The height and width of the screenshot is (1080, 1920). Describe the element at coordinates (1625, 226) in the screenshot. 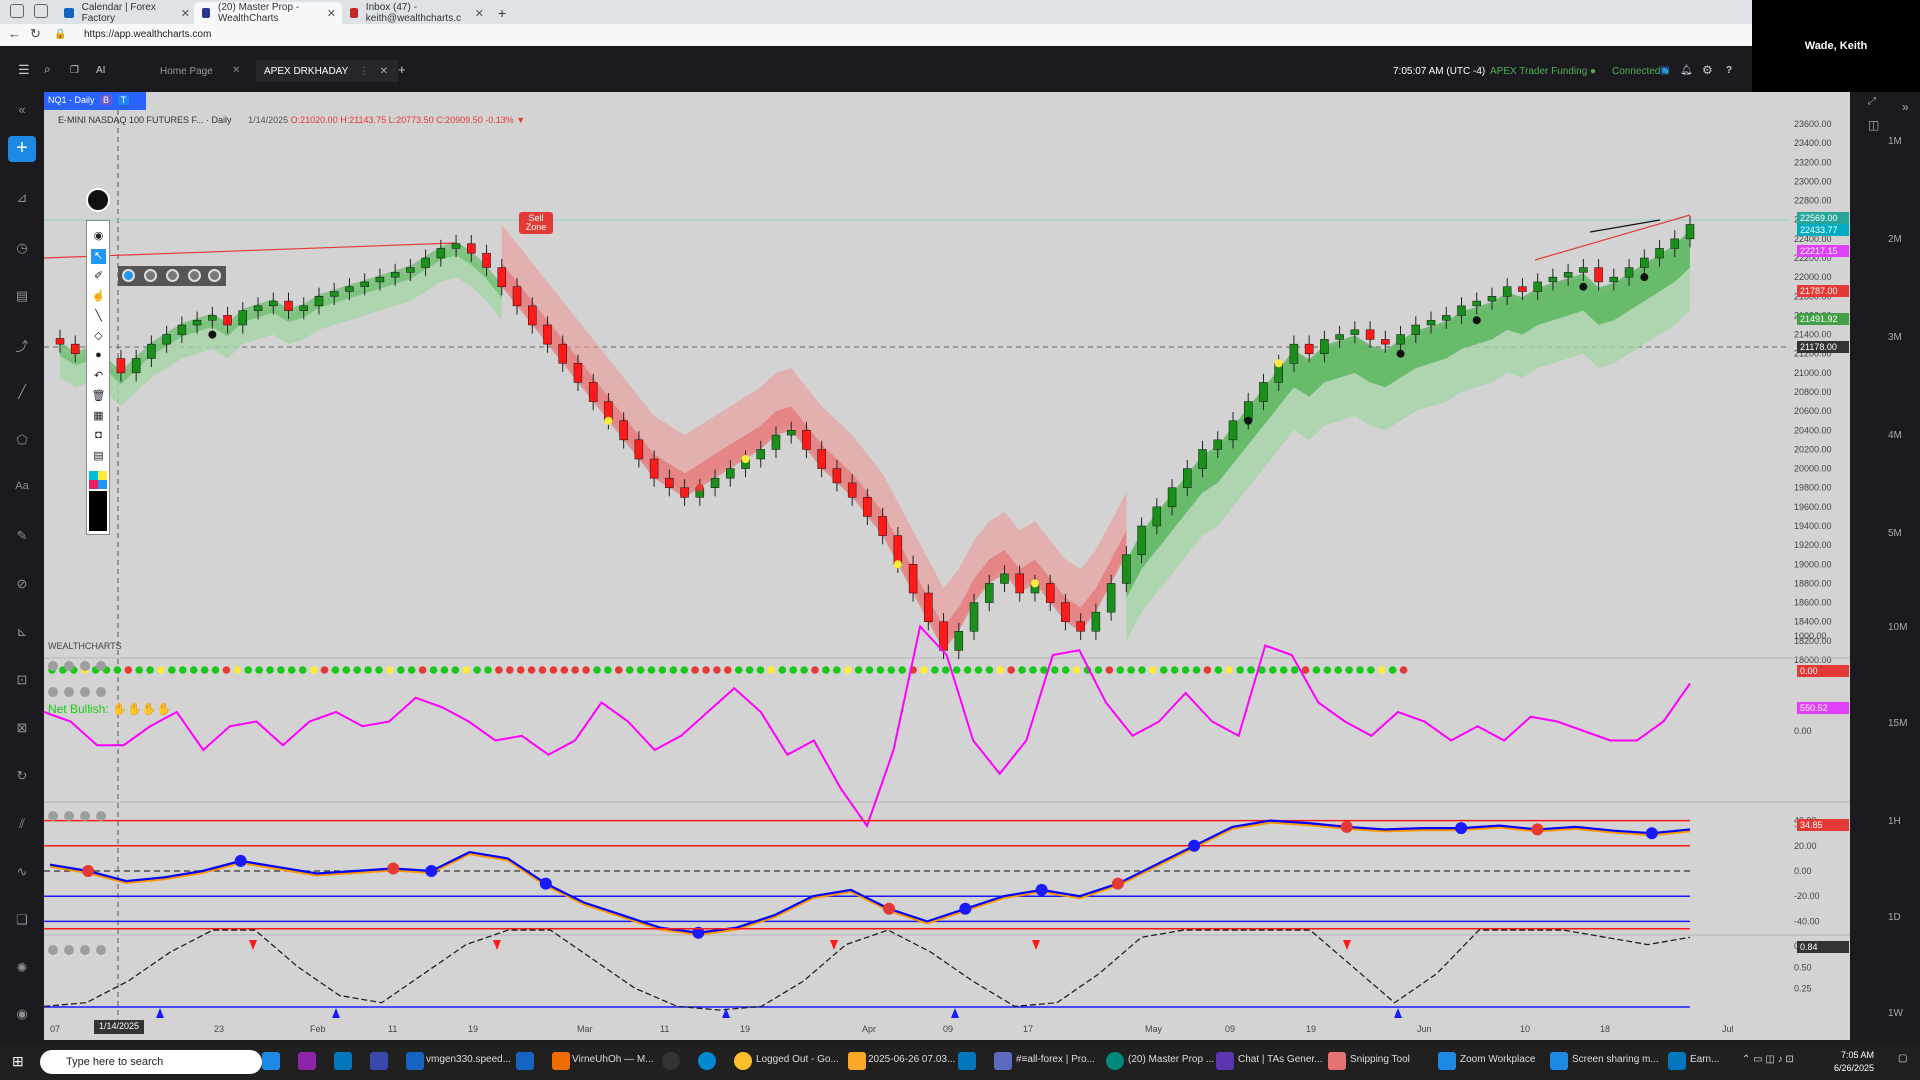

I see `trend-line-black` at that location.